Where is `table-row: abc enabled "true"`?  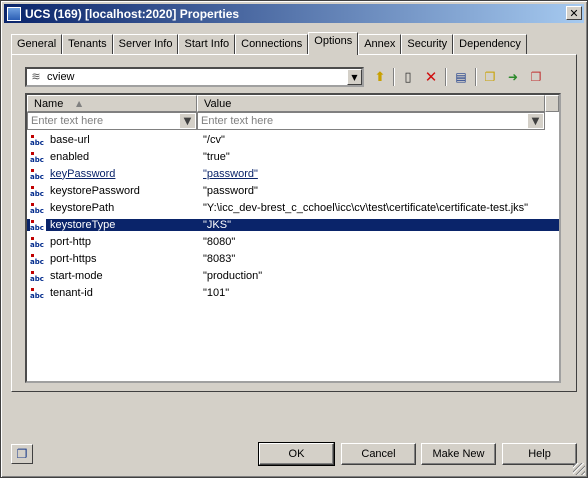 table-row: abc enabled "true" is located at coordinates (293, 156).